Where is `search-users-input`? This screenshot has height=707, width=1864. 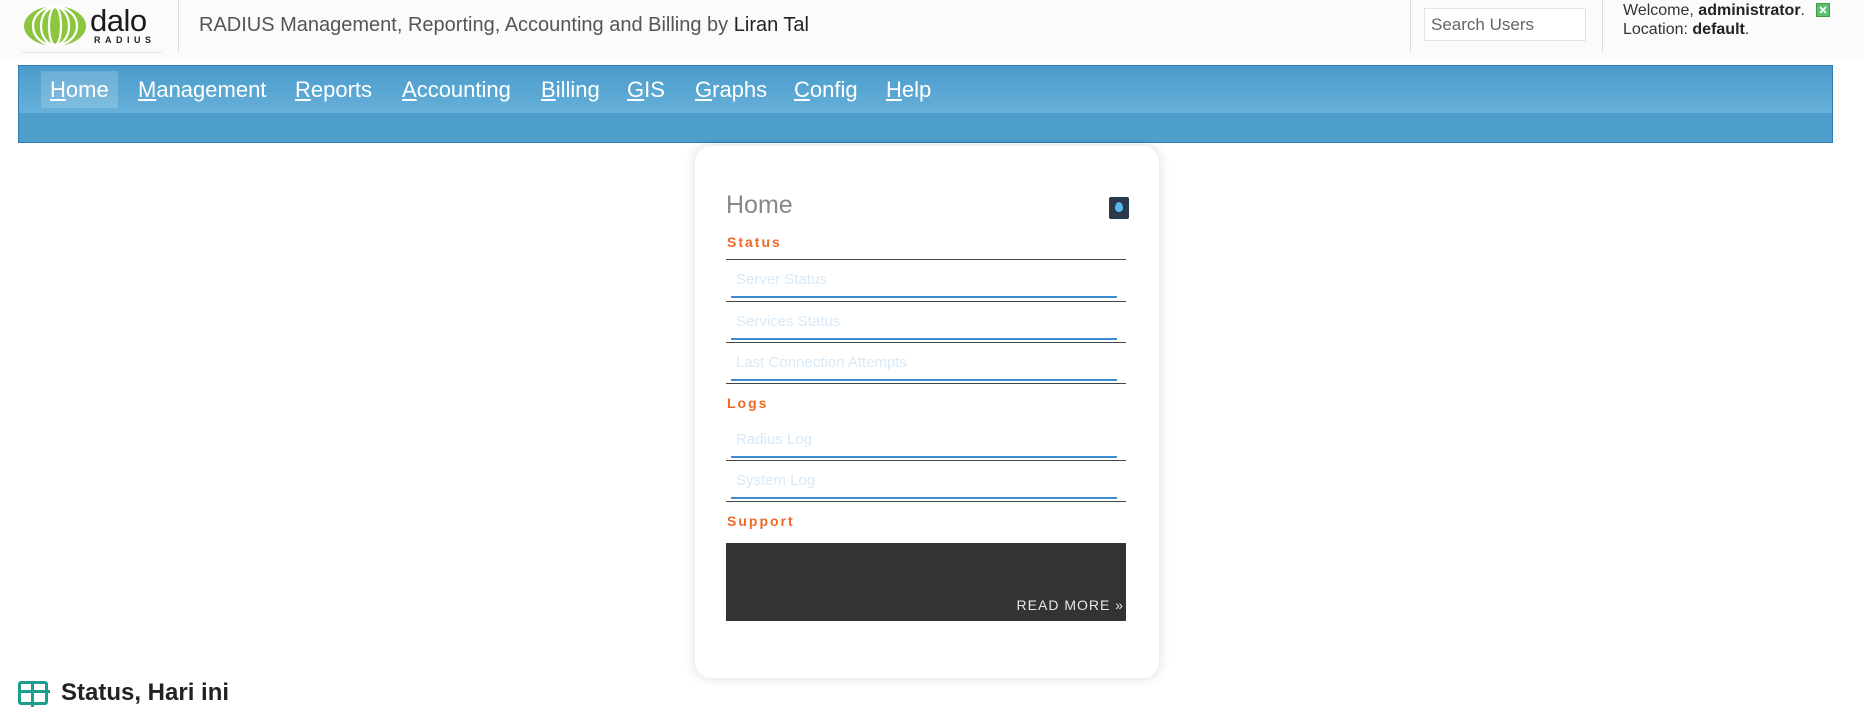 search-users-input is located at coordinates (1505, 24).